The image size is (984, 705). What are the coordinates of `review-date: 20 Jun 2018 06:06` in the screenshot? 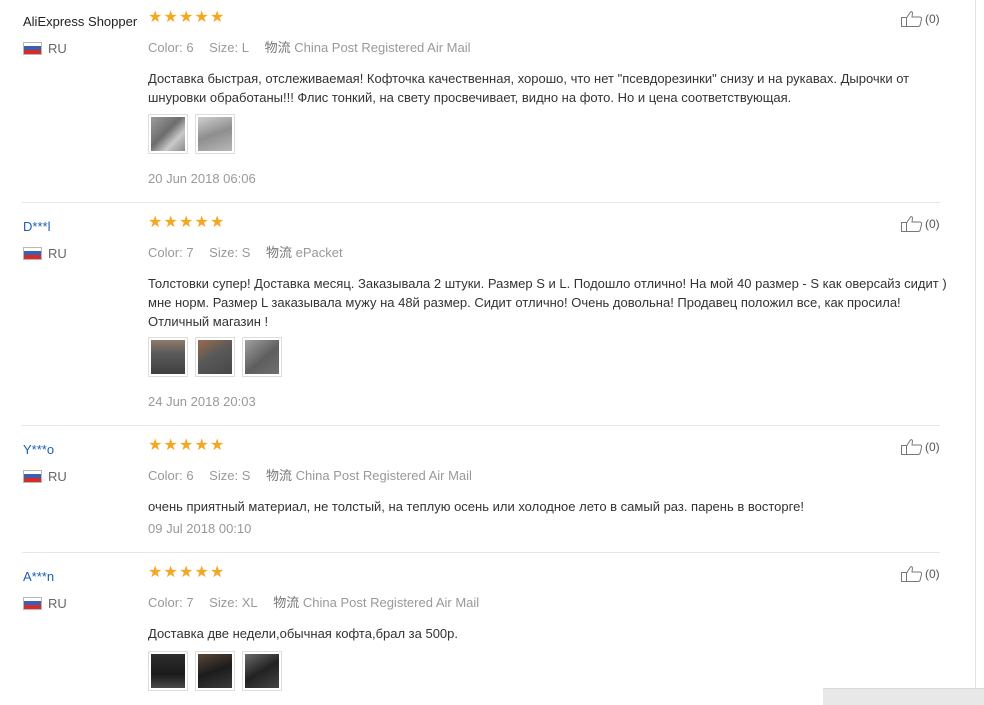 It's located at (202, 178).